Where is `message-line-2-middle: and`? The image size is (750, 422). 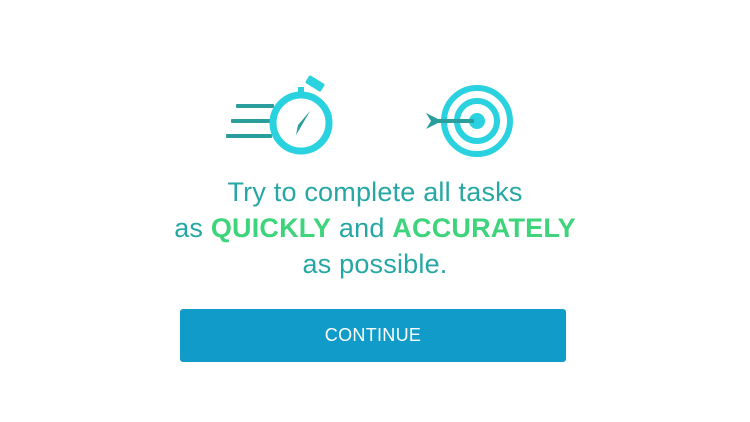 message-line-2-middle: and is located at coordinates (362, 228).